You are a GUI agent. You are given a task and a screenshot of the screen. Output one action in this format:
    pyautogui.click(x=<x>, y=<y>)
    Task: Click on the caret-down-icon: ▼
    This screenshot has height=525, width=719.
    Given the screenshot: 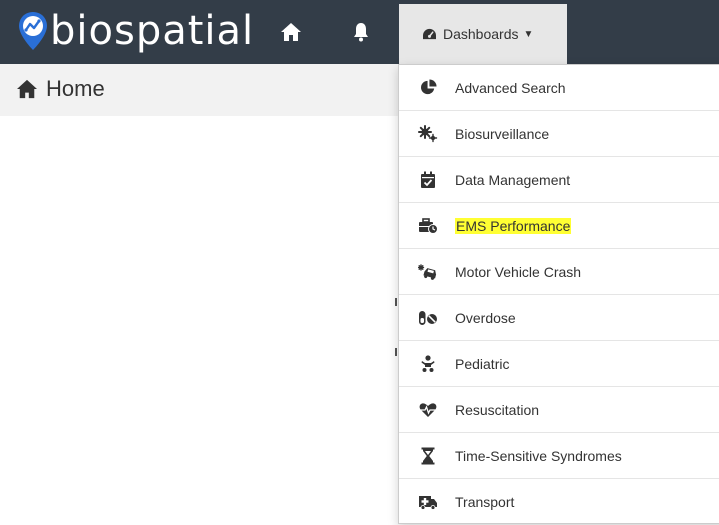 What is the action you would take?
    pyautogui.click(x=528, y=34)
    